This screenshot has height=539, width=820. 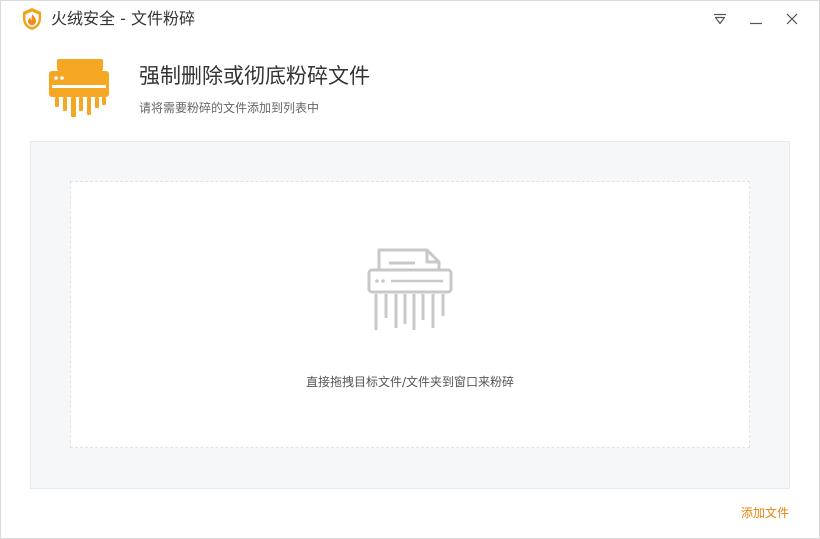 What do you see at coordinates (765, 513) in the screenshot?
I see `add-file-link: 添加文件` at bounding box center [765, 513].